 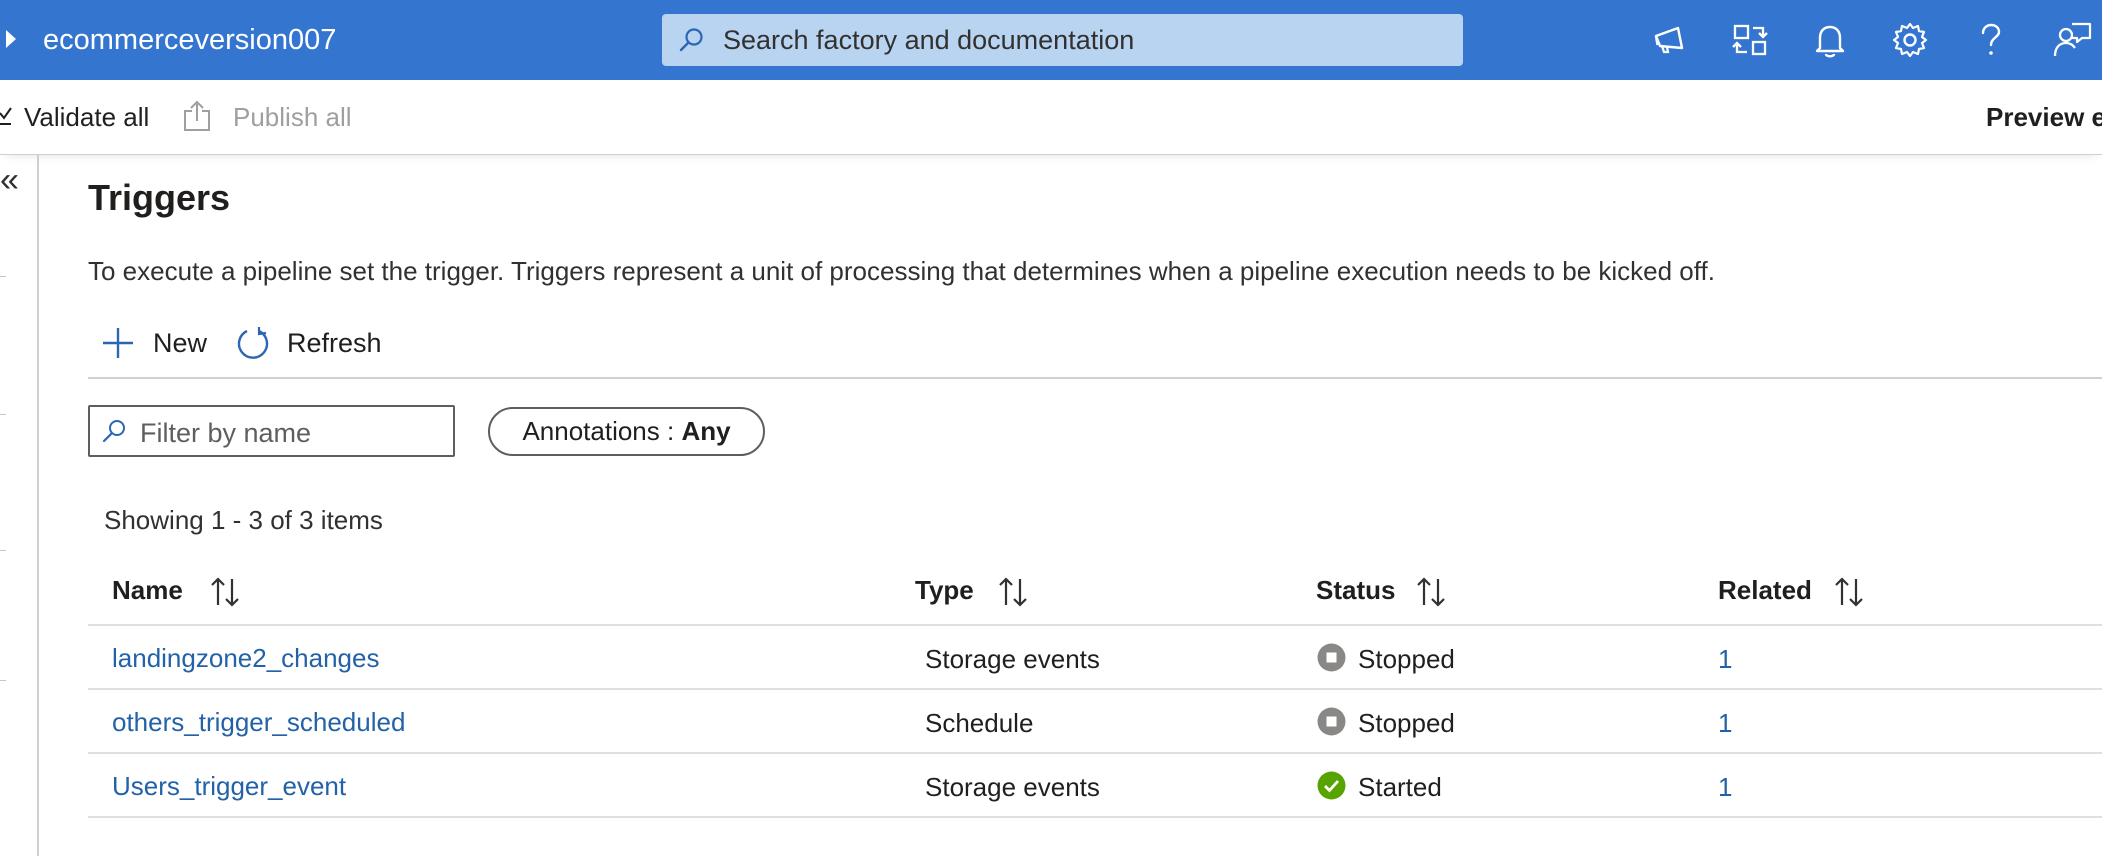 I want to click on expand-arrow-icon, so click(x=11, y=39).